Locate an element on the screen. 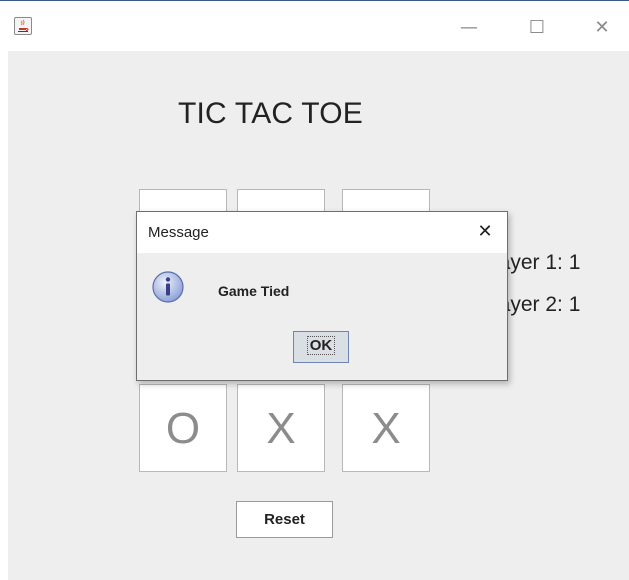 The width and height of the screenshot is (629, 580). maximize-button: ☐ is located at coordinates (537, 28).